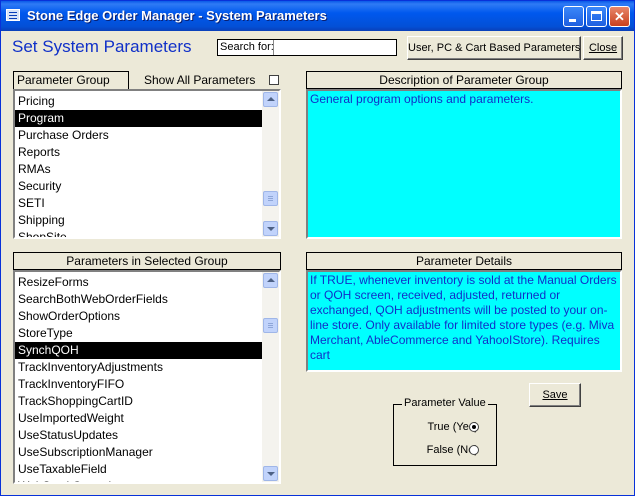  I want to click on minimize-button, so click(573, 16).